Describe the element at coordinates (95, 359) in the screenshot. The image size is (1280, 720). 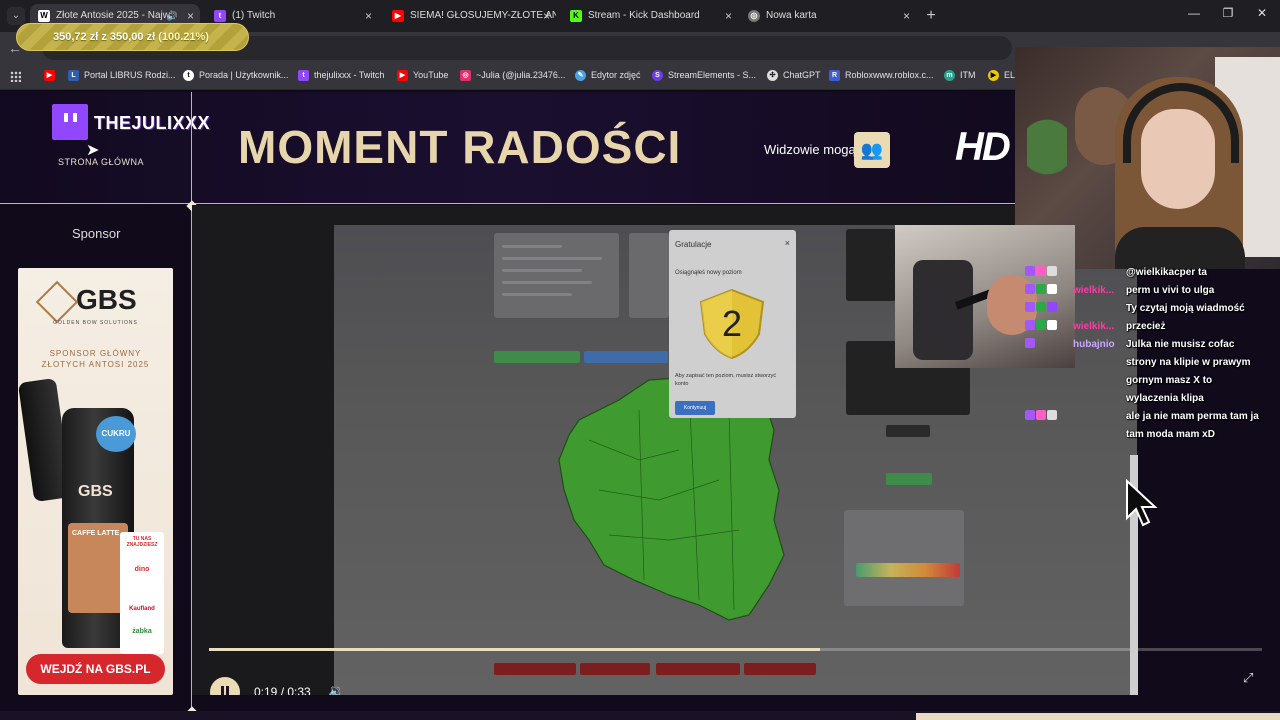
I see `sponsor-headline: SPONSOR GŁÓWNY ZŁOTYCH ANTOSI 2025` at that location.